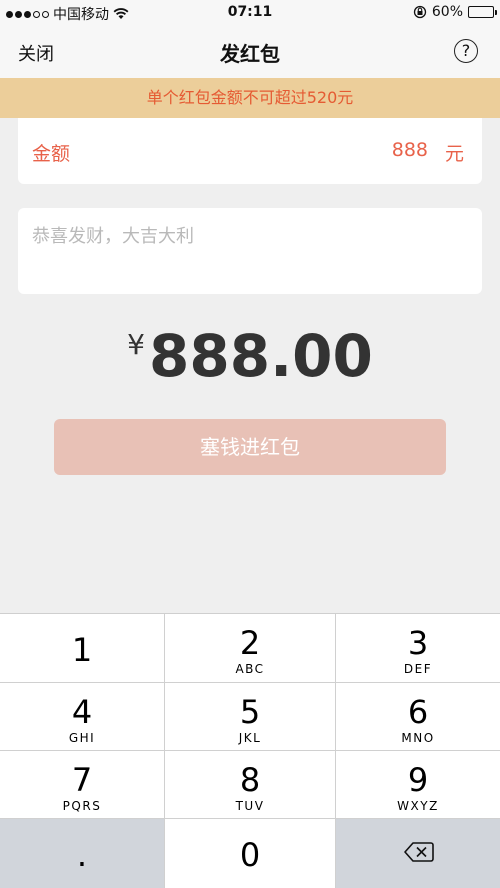 Image resolution: width=500 pixels, height=888 pixels. I want to click on key-decimal: ., so click(82, 853).